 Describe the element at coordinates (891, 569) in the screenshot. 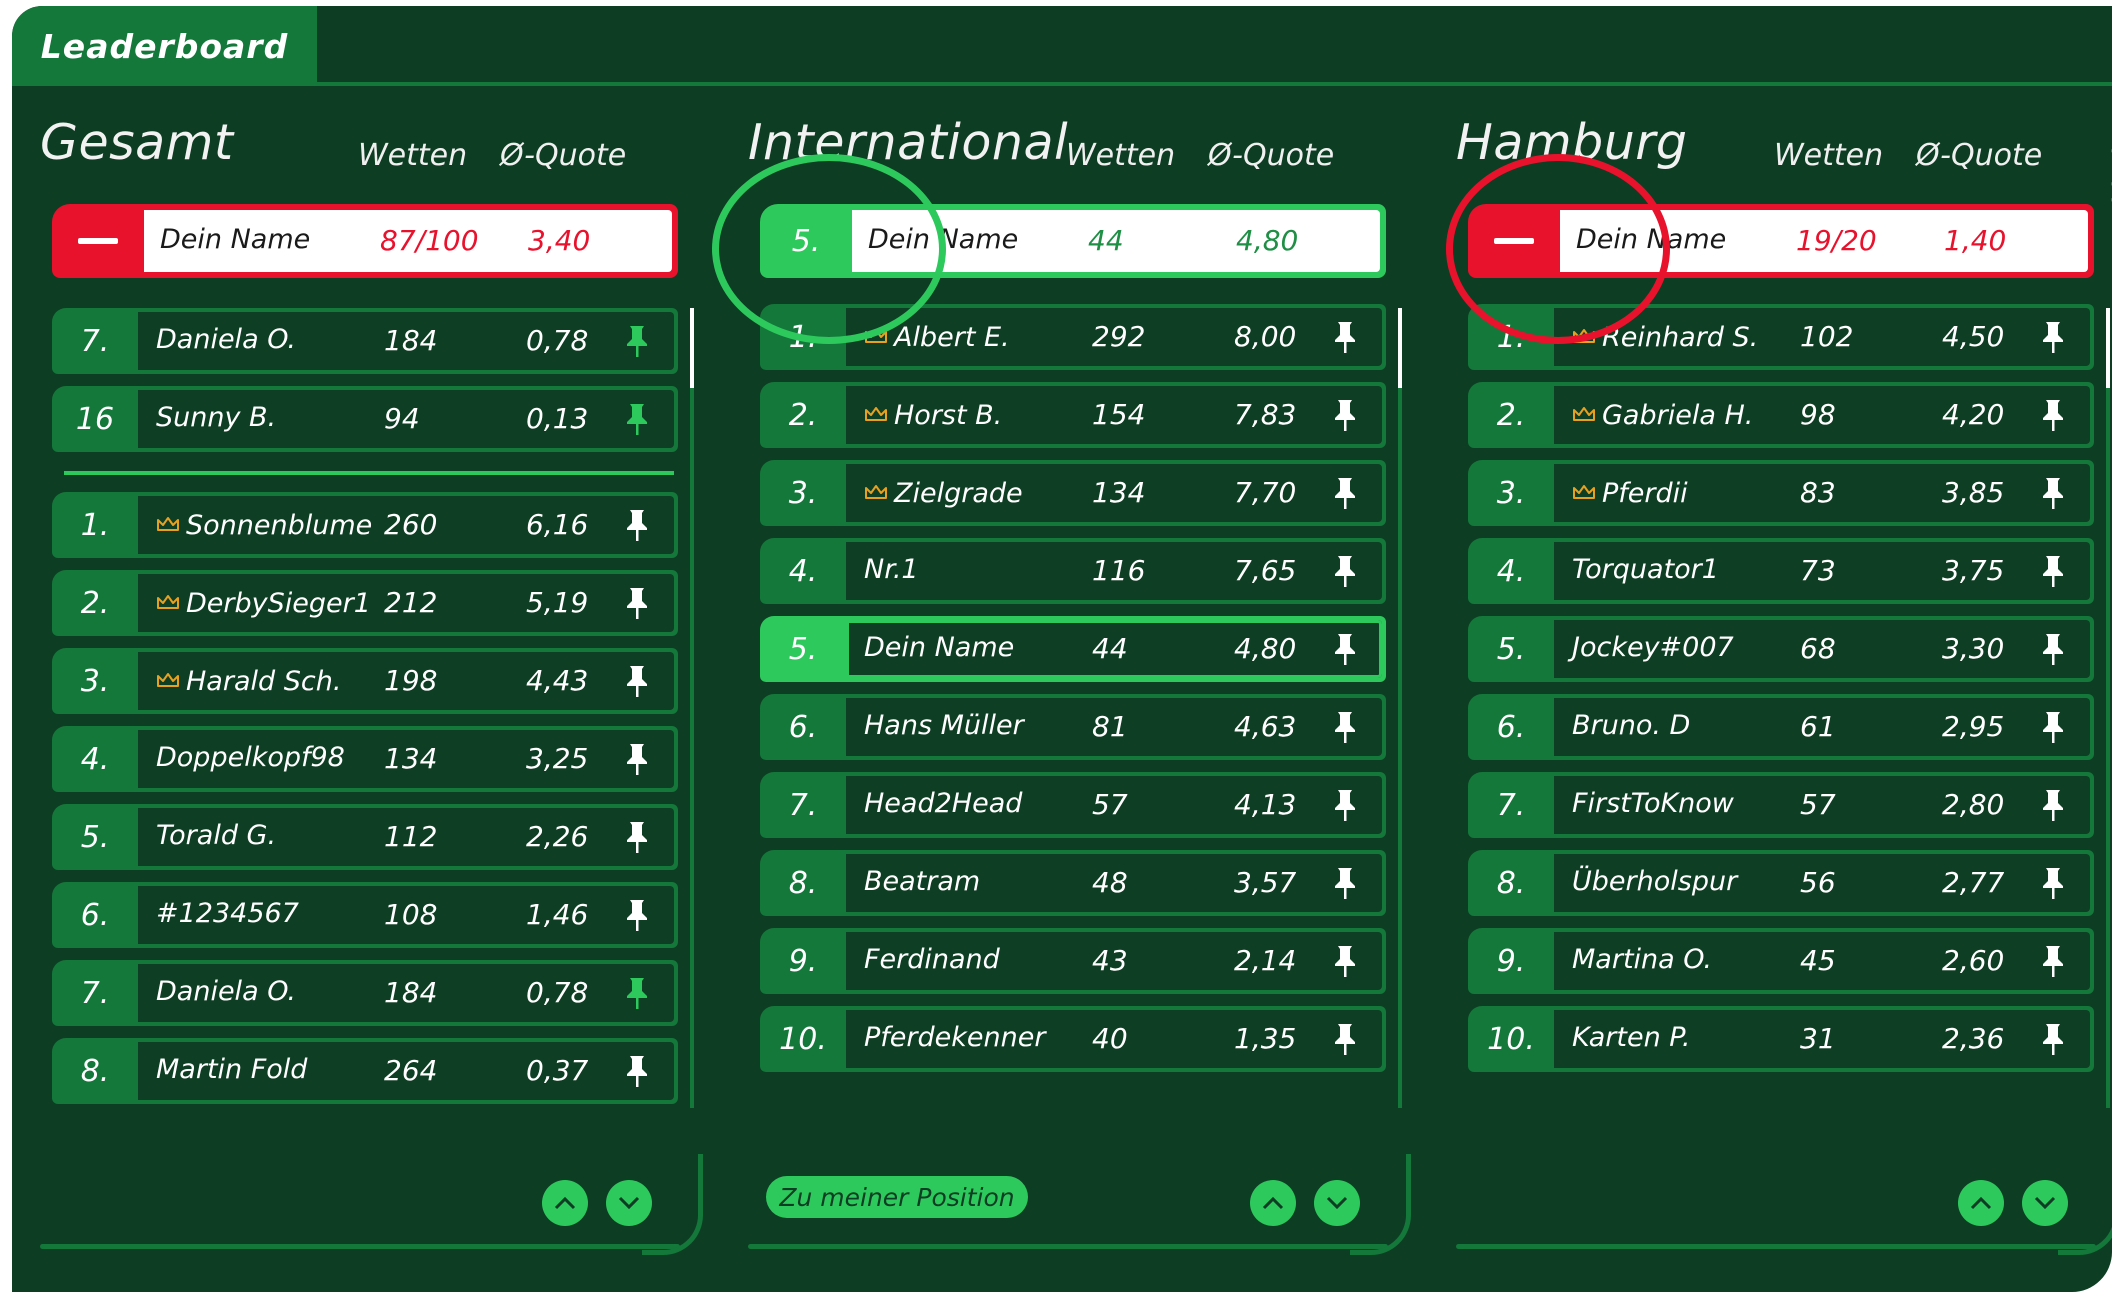

I see `row-name-cell: Nr.1` at that location.